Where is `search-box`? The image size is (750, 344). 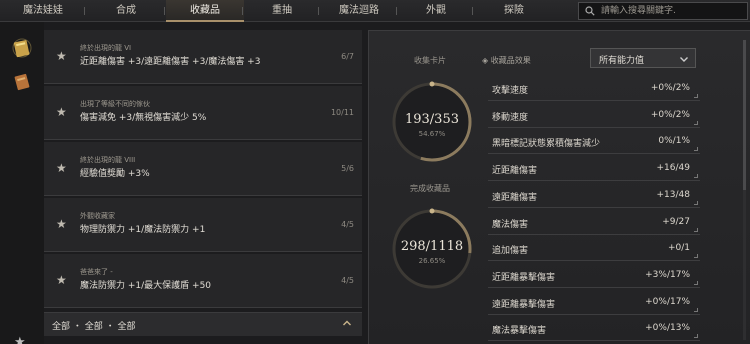 search-box is located at coordinates (663, 11).